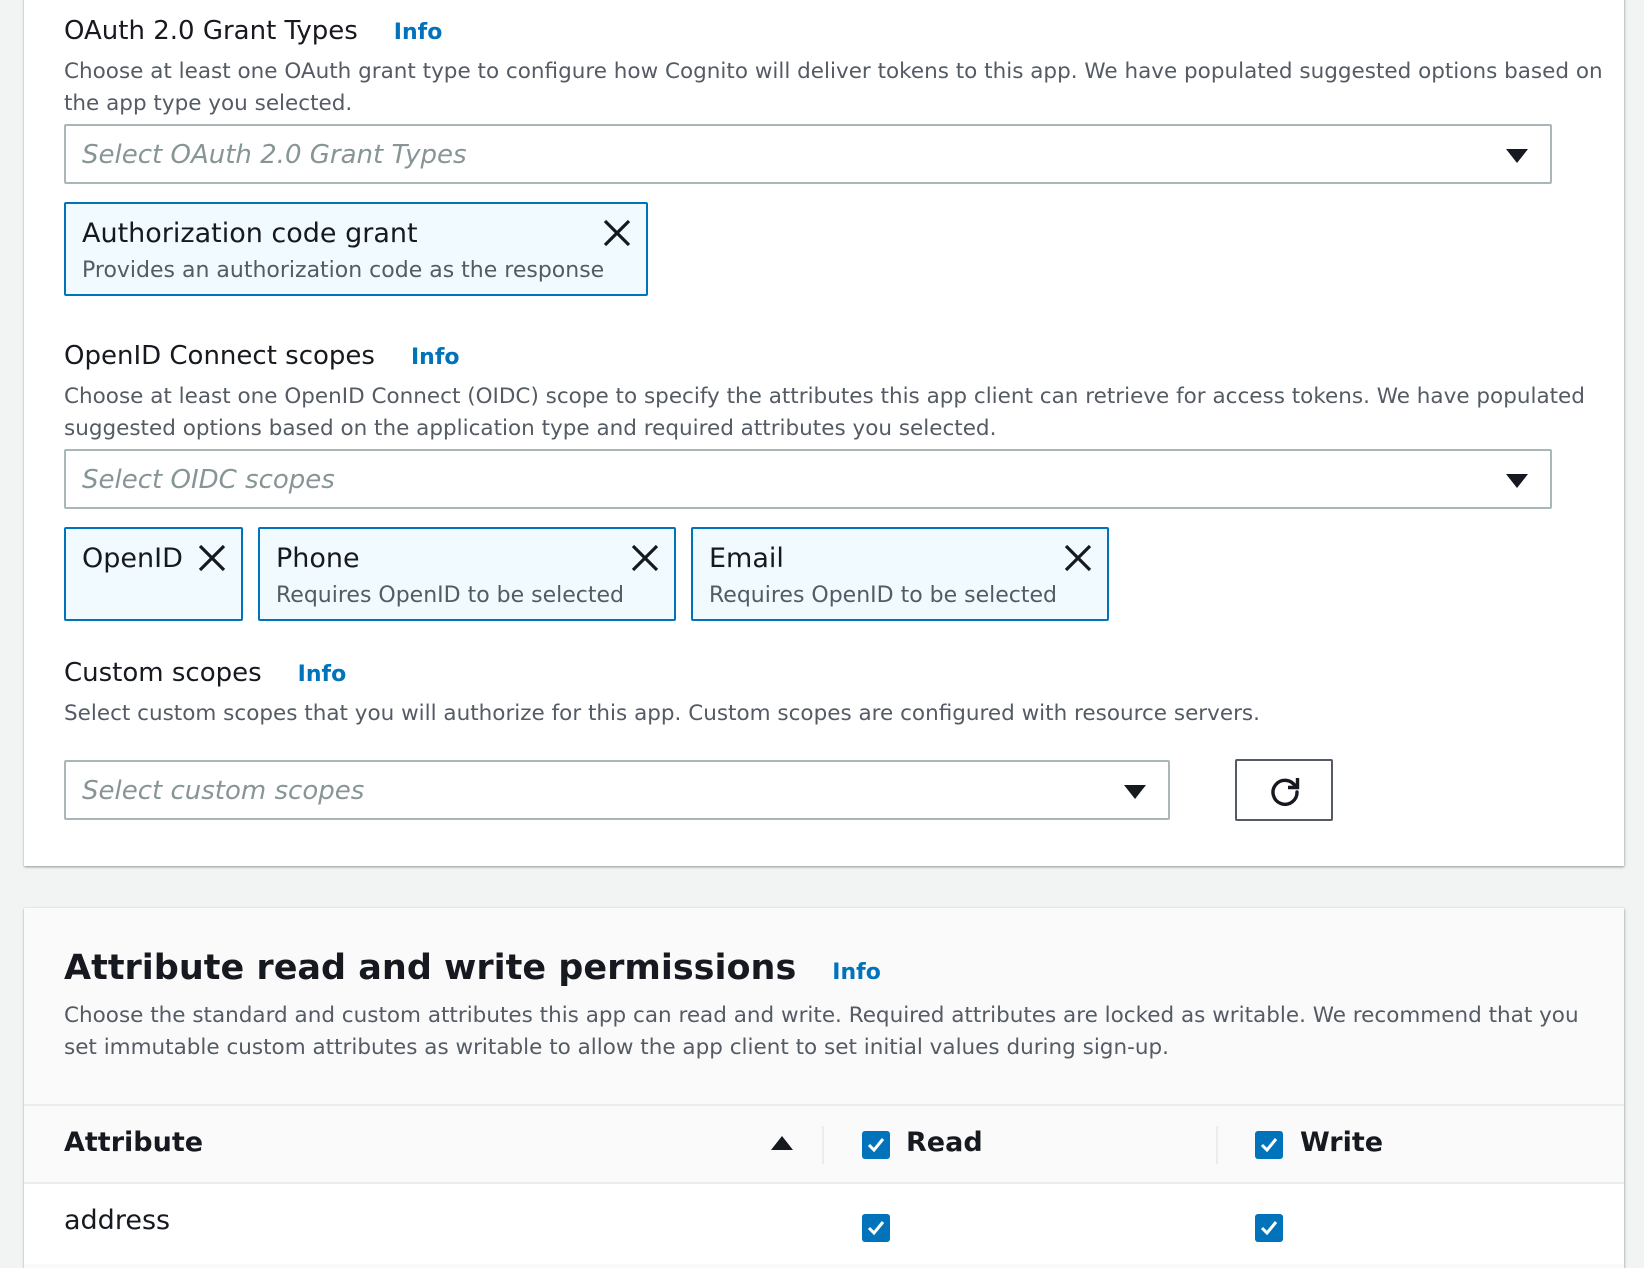 This screenshot has width=1644, height=1268. Describe the element at coordinates (1269, 1145) in the screenshot. I see `write-all-checkbox` at that location.